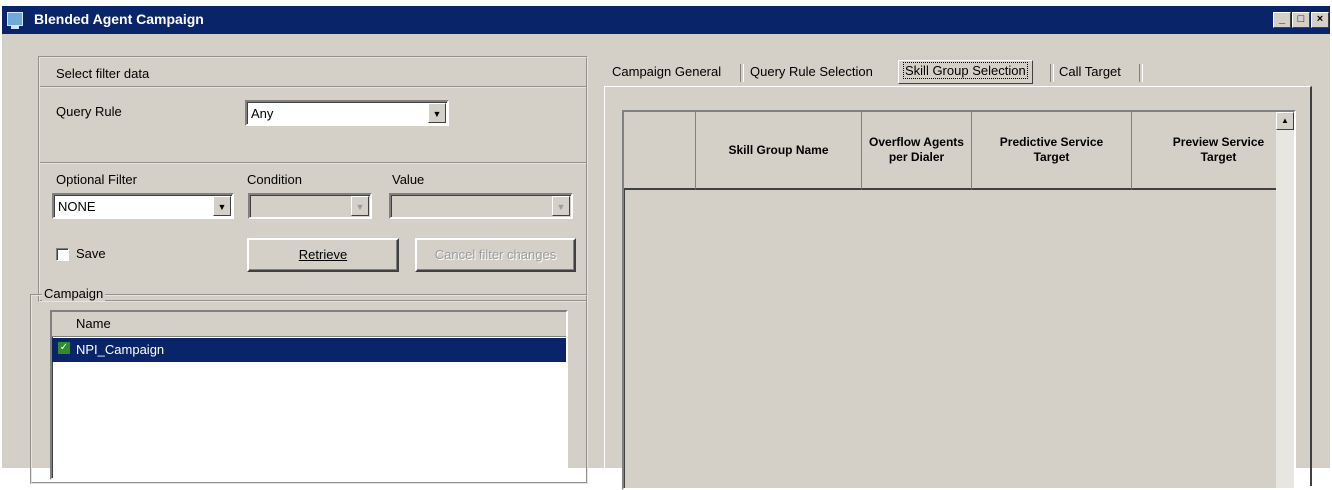 The image size is (1332, 490). What do you see at coordinates (309, 324) in the screenshot?
I see `campaign-list-header: Name` at bounding box center [309, 324].